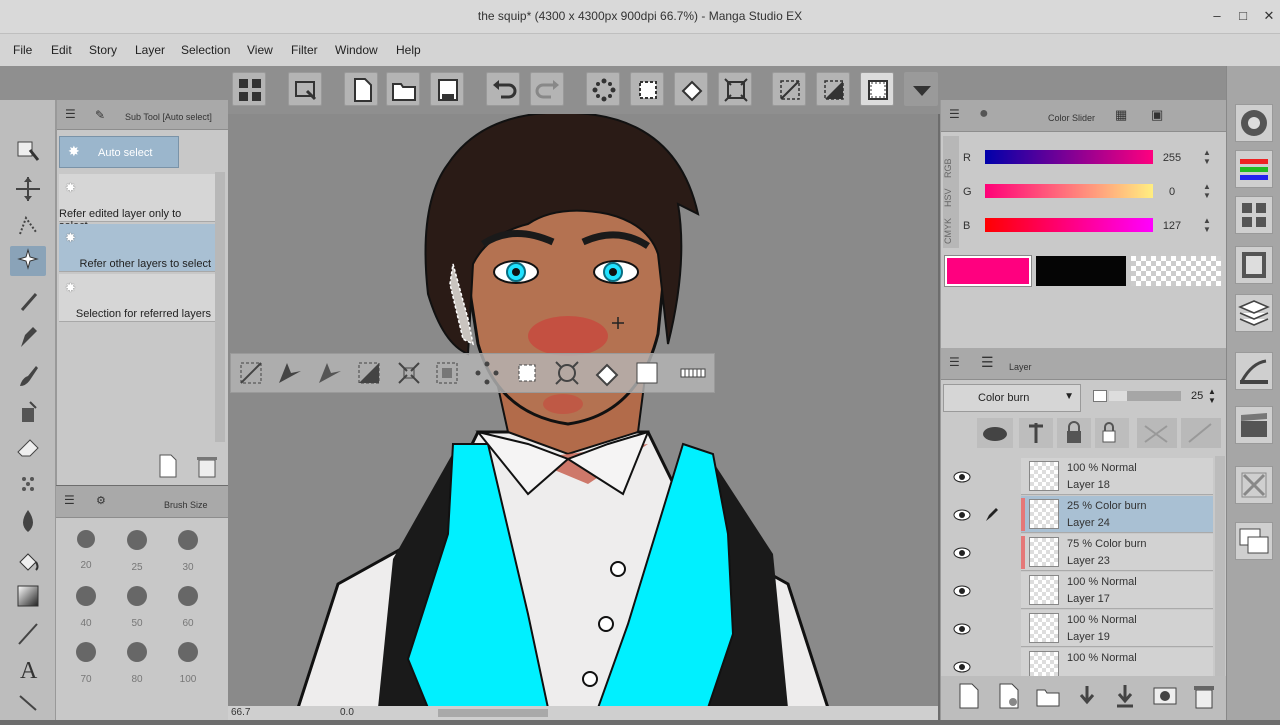 Image resolution: width=1280 pixels, height=725 pixels. Describe the element at coordinates (28, 705) in the screenshot. I see `balloon-tool-icon` at that location.